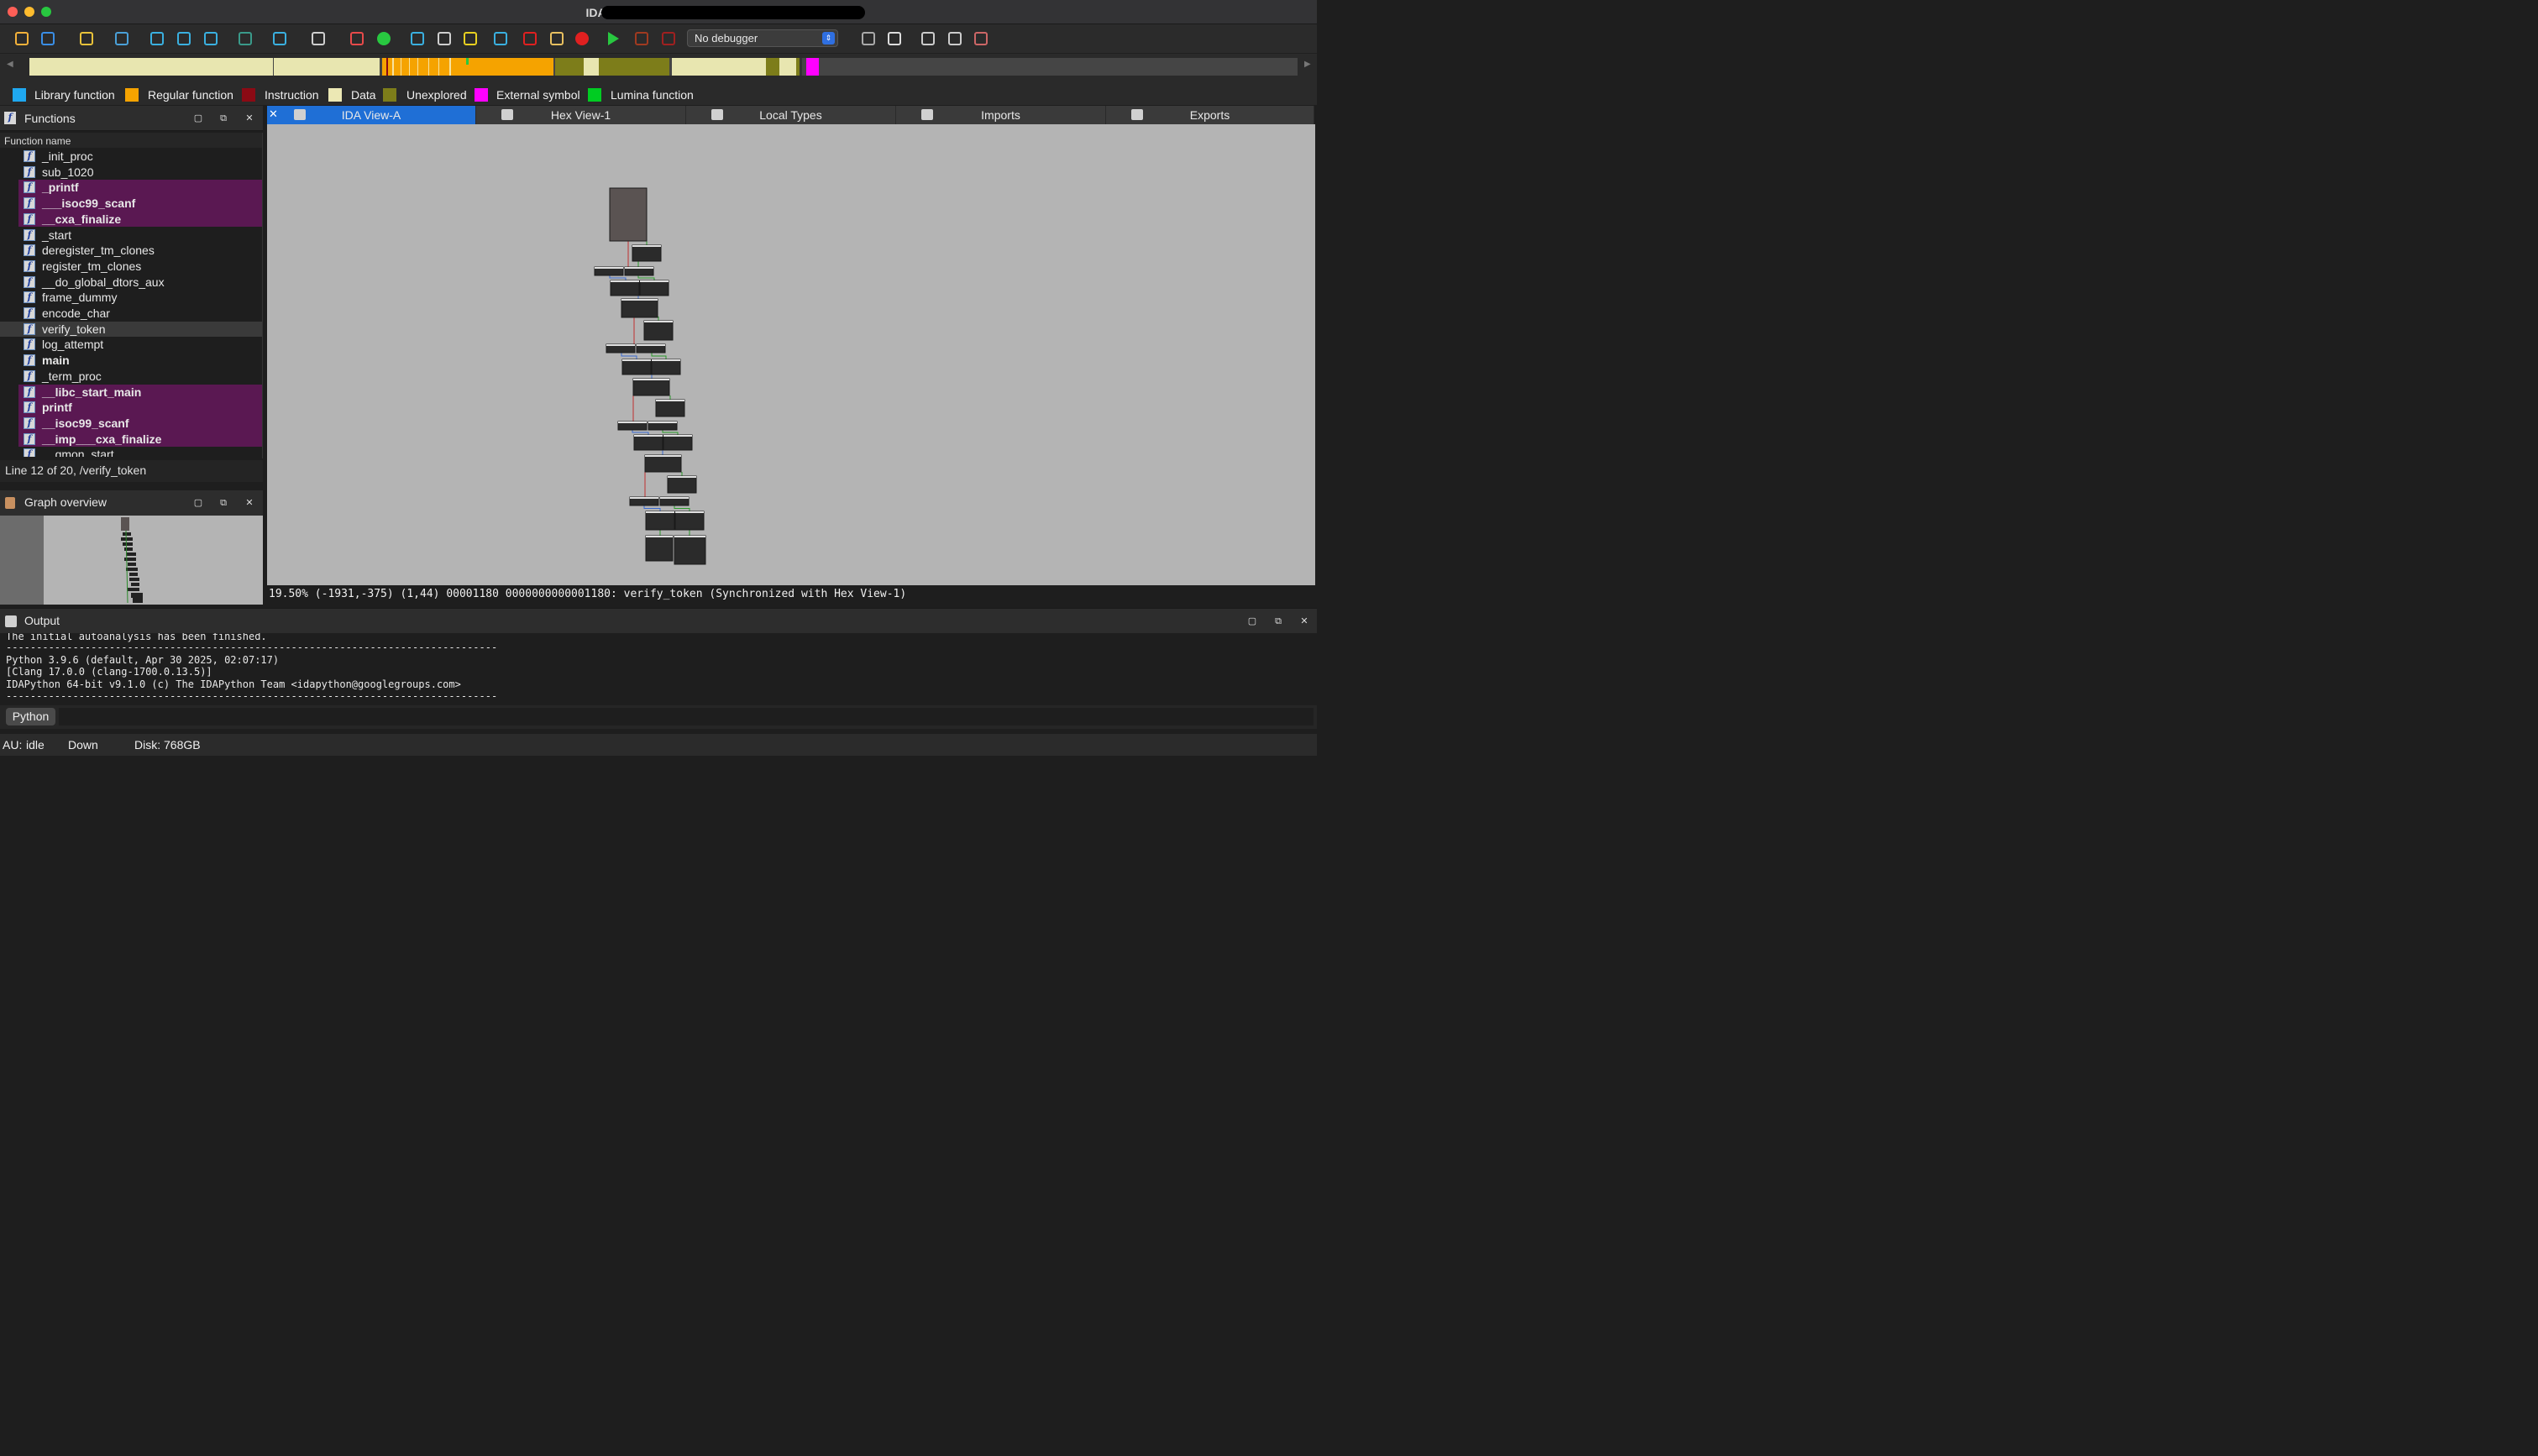 This screenshot has width=2538, height=1456. I want to click on function-list-item: f log_attempt, so click(140, 345).